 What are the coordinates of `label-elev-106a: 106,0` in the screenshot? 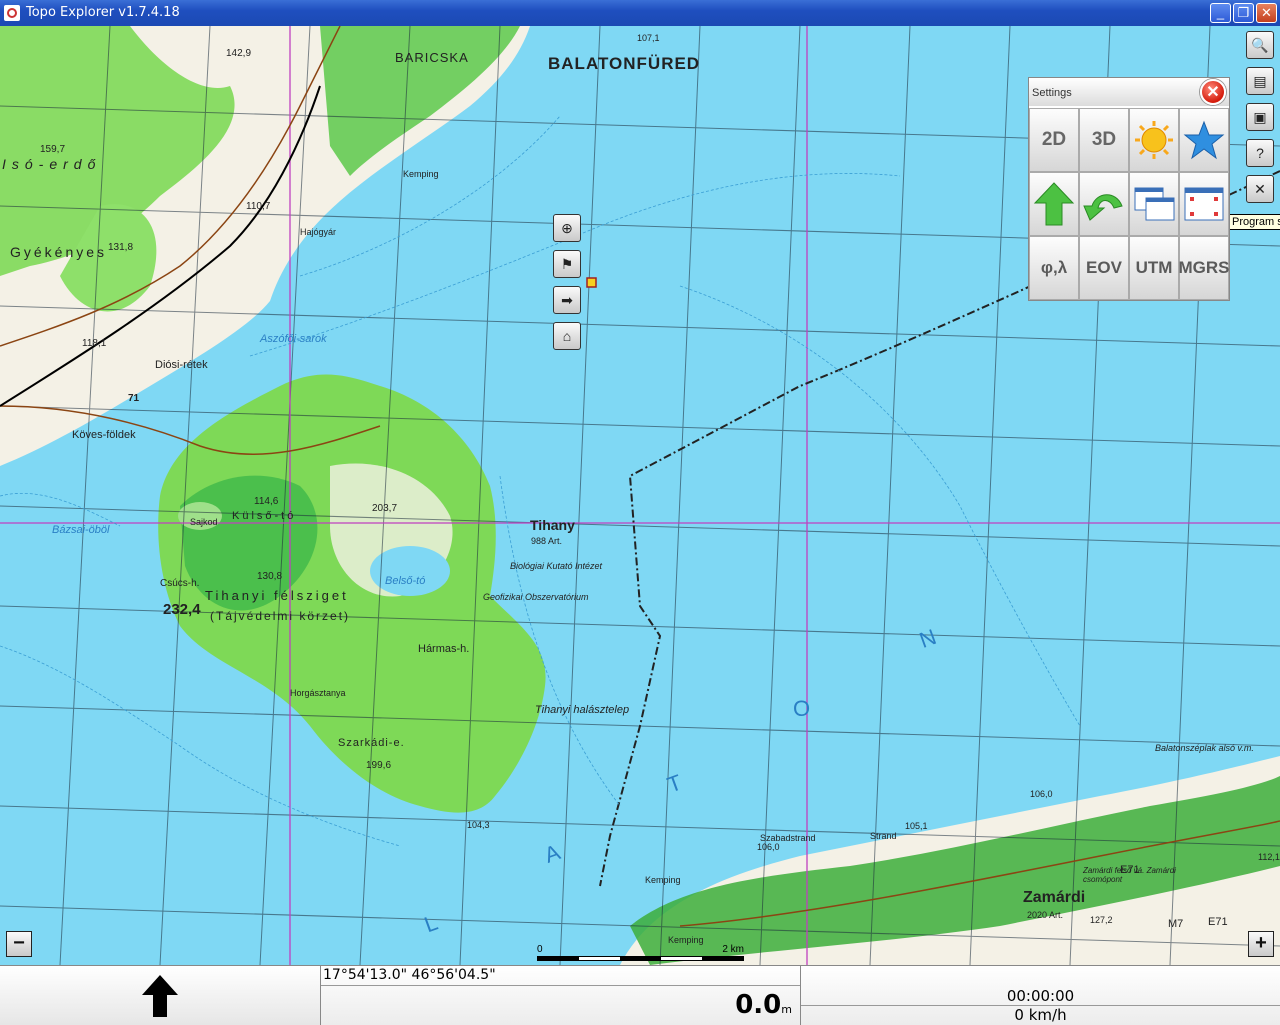 It's located at (768, 847).